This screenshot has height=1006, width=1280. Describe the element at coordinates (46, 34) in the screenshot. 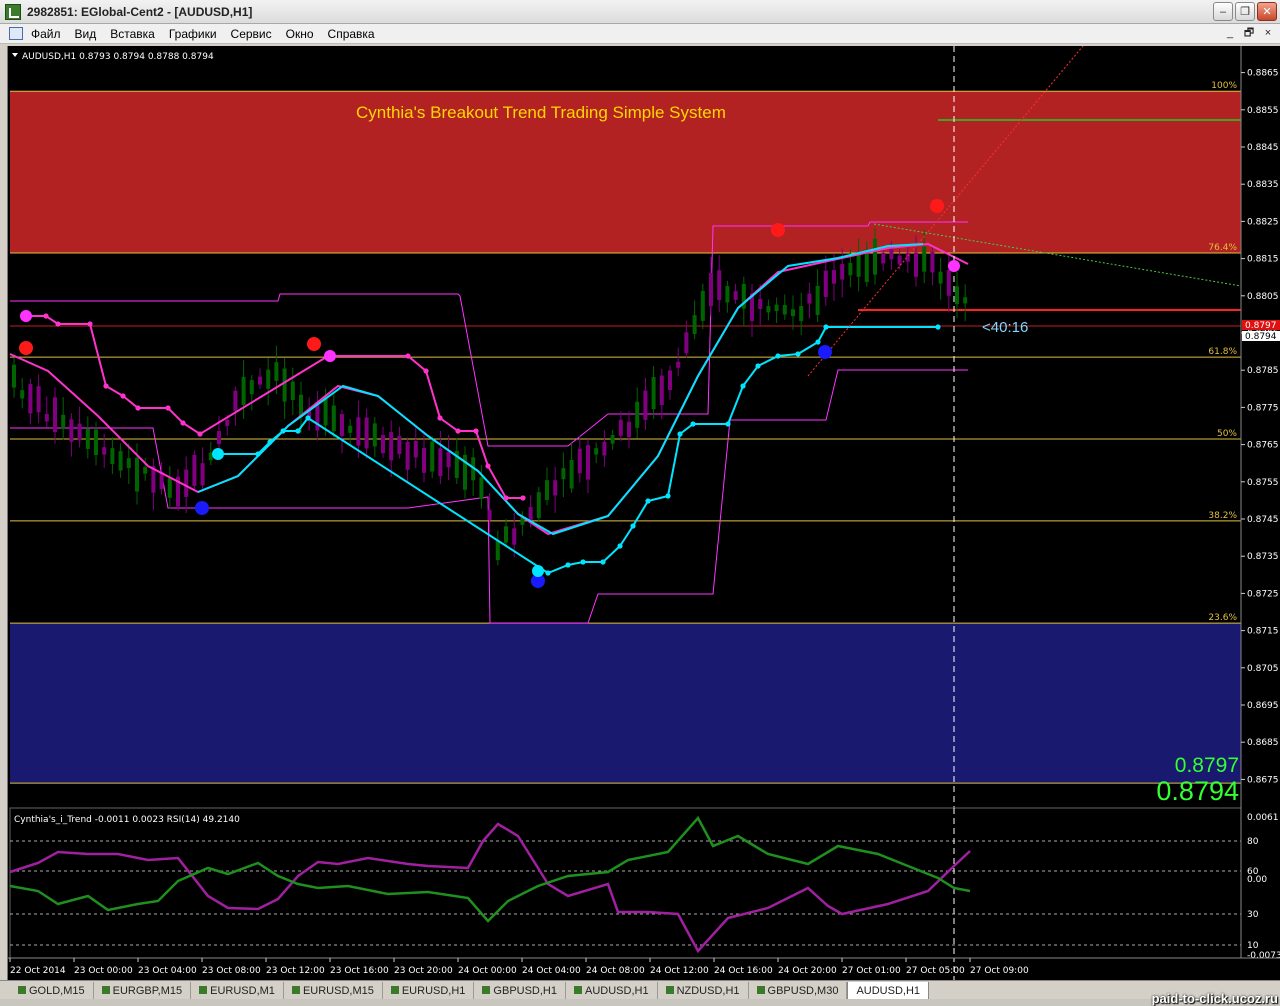

I see `menu-item-0: Файл` at that location.